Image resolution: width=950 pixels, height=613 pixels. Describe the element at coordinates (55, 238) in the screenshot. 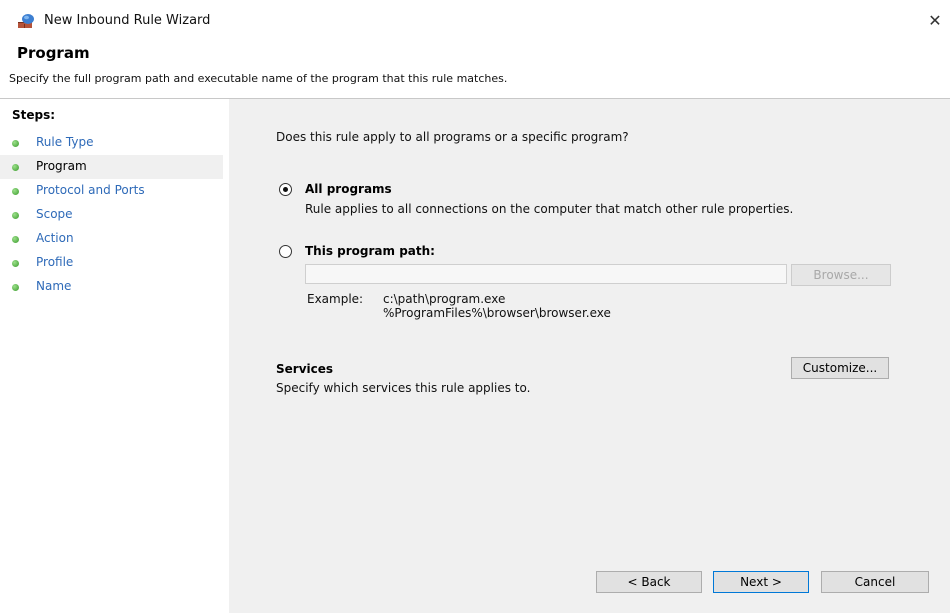

I see `step-label: Action` at that location.